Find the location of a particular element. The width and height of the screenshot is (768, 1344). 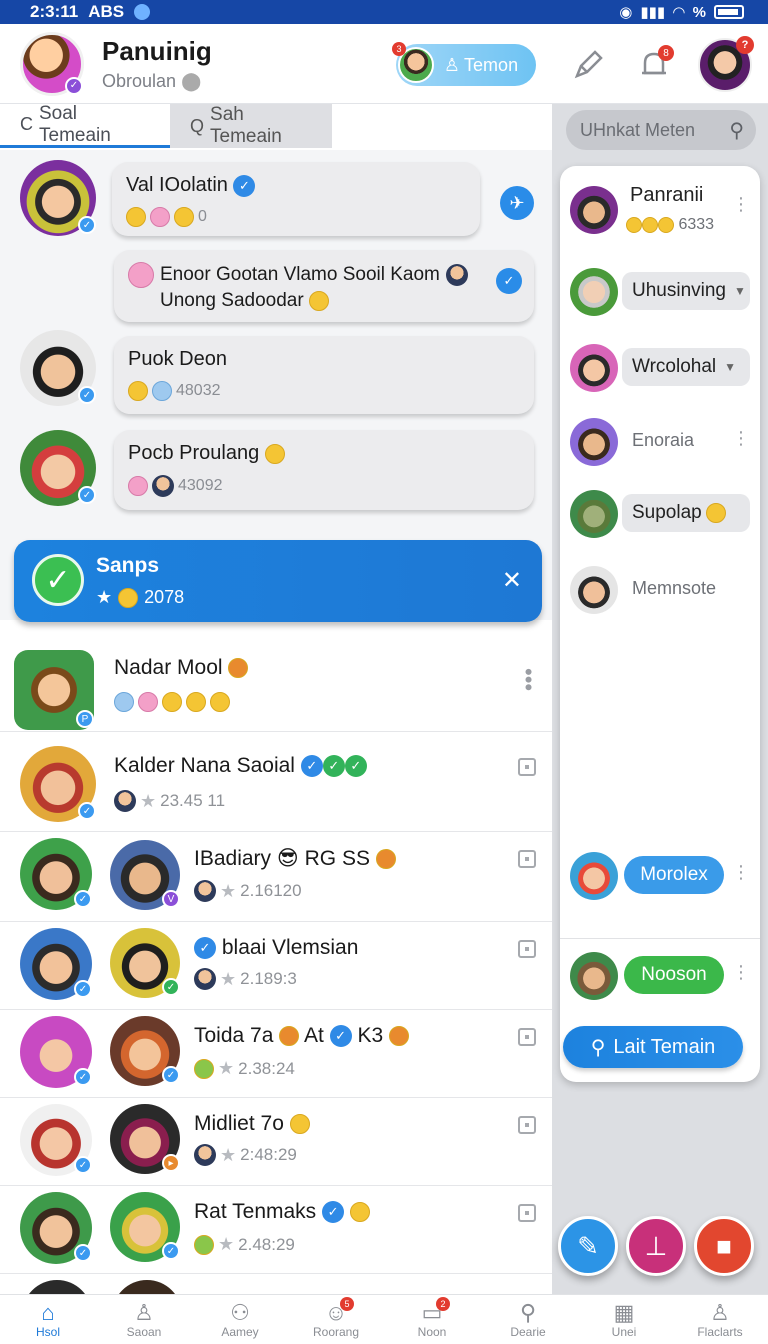

nav-badge: 2 is located at coordinates (443, 1304).